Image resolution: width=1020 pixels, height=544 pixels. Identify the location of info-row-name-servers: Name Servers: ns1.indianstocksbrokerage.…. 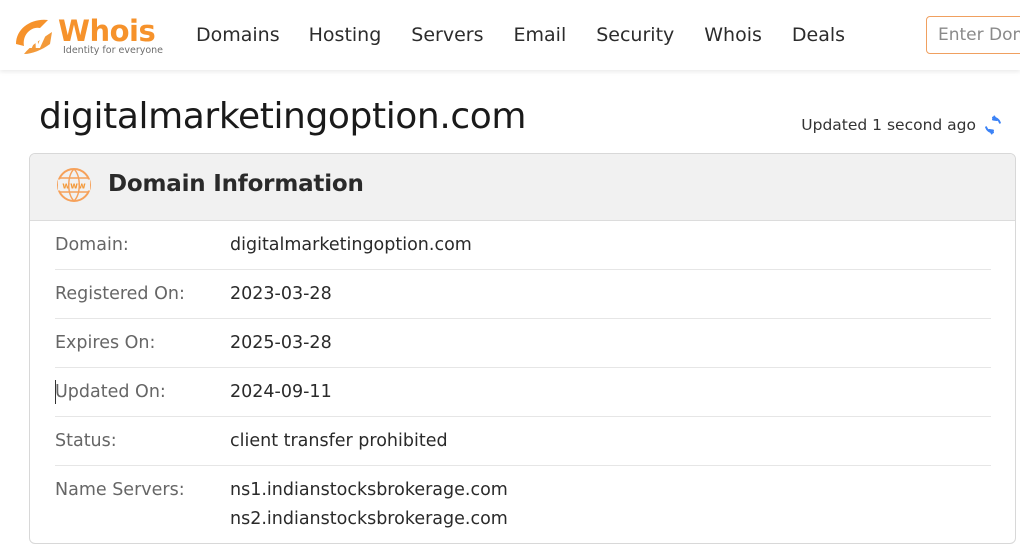
(523, 500).